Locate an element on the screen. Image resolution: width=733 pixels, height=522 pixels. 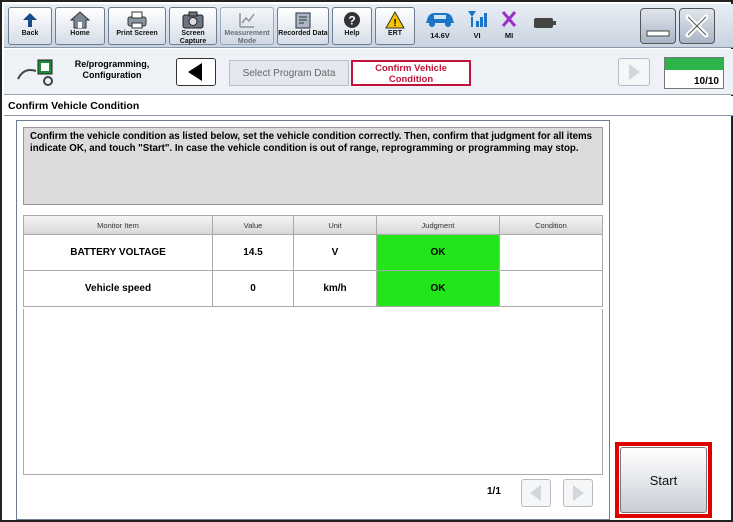
close-icon is located at coordinates (697, 30).